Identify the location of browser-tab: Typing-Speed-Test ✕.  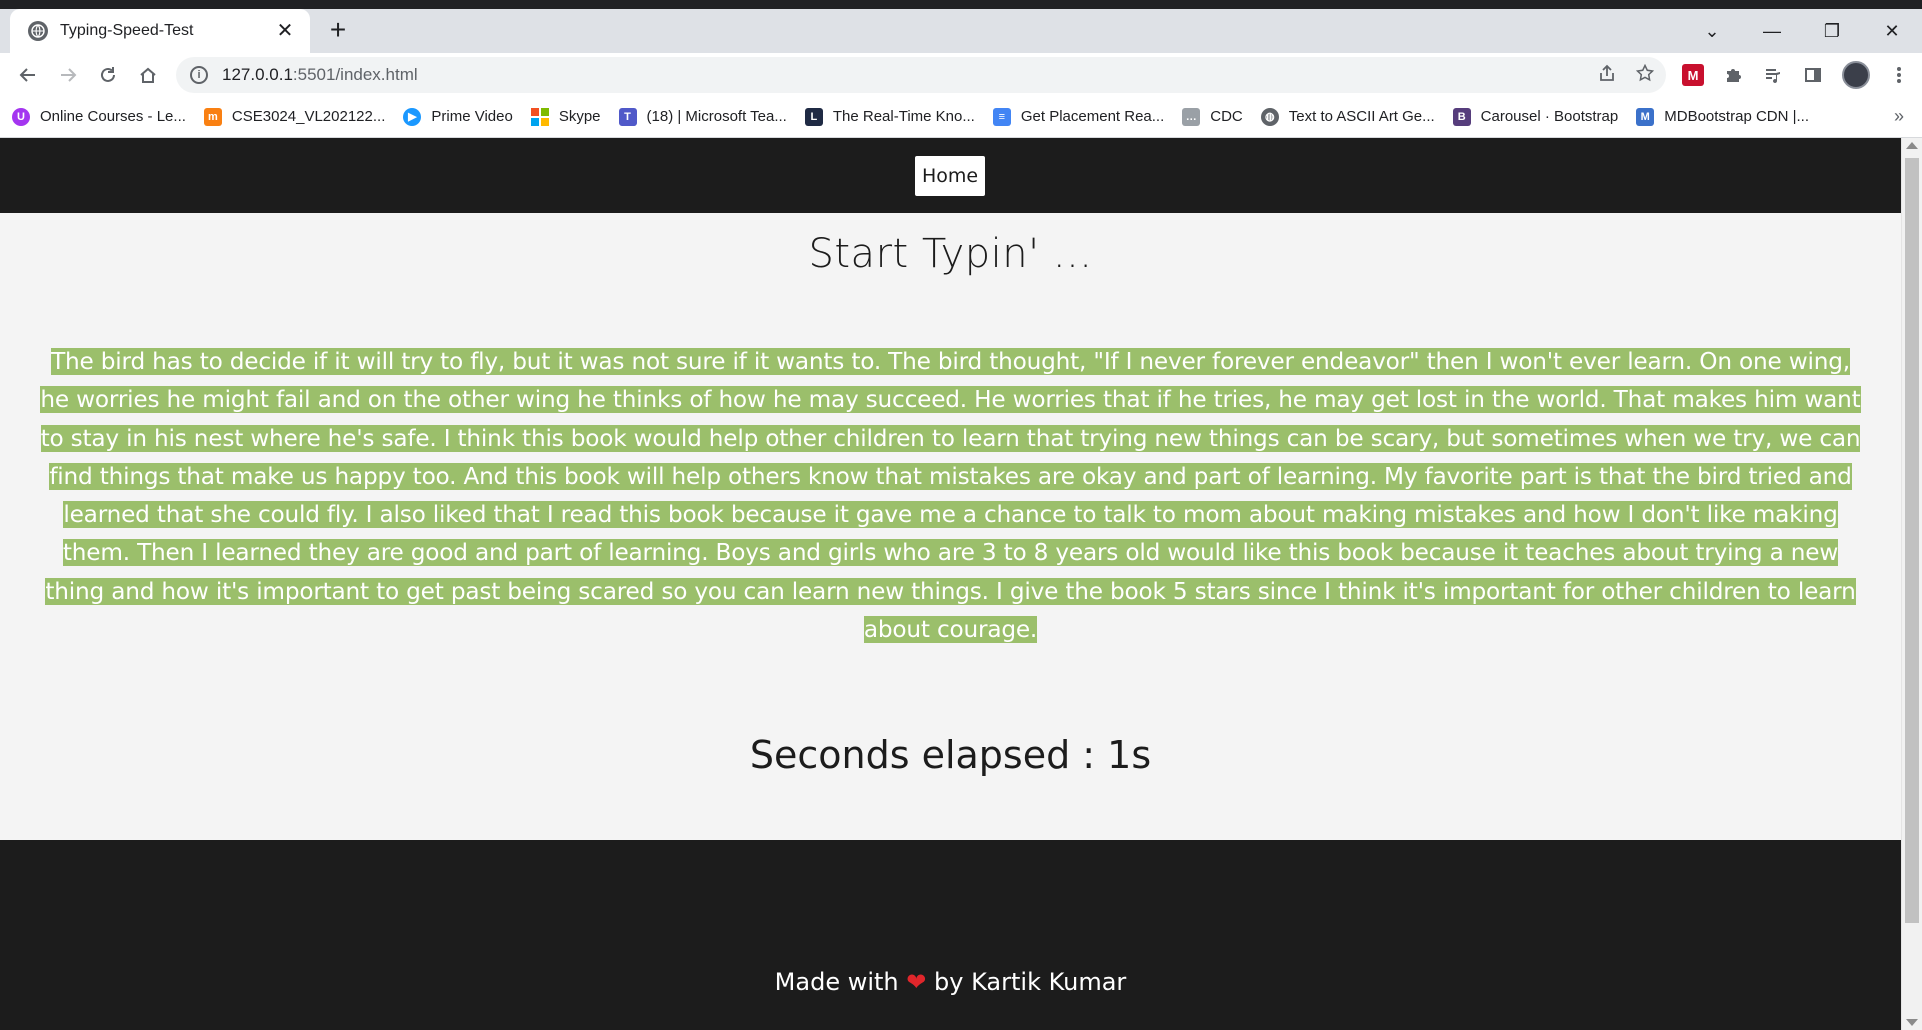
(160, 31).